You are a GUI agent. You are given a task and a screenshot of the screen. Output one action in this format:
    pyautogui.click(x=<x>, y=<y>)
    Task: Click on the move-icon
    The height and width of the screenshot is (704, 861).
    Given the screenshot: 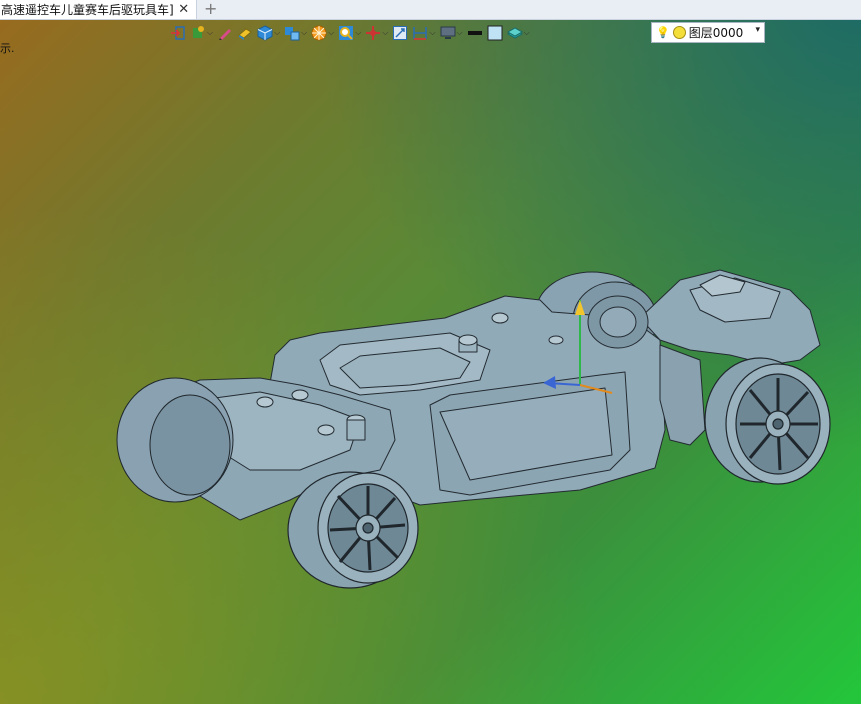 What is the action you would take?
    pyautogui.click(x=373, y=33)
    